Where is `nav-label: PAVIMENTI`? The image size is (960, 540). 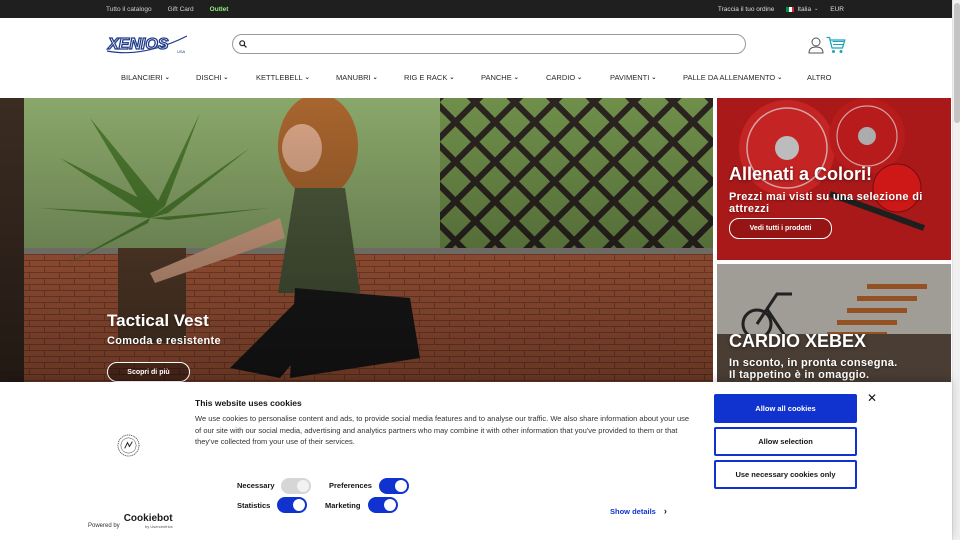
nav-label: PAVIMENTI is located at coordinates (630, 77).